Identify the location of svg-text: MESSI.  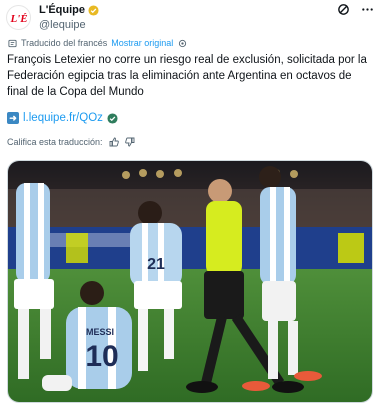
(100, 332).